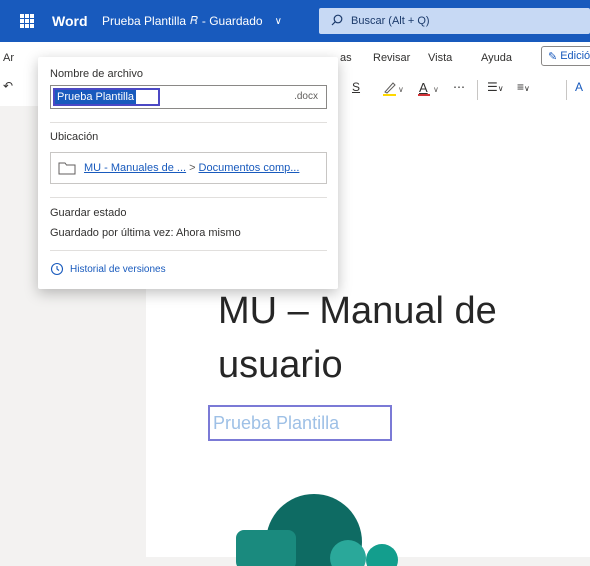  I want to click on chevron-down-icon: ∨, so click(278, 21).